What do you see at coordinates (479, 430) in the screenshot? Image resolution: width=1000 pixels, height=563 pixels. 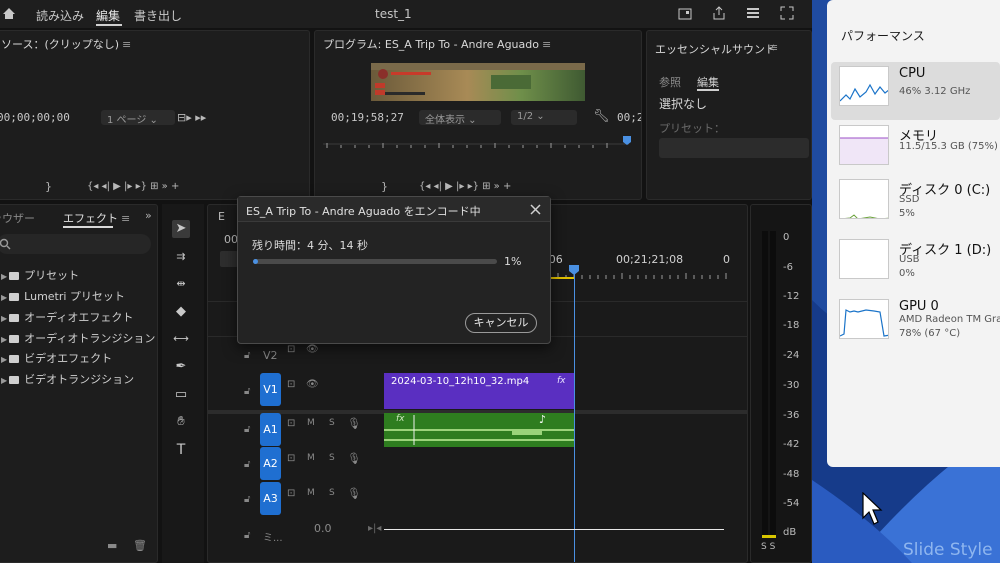 I see `audio-clip: fx ♪` at bounding box center [479, 430].